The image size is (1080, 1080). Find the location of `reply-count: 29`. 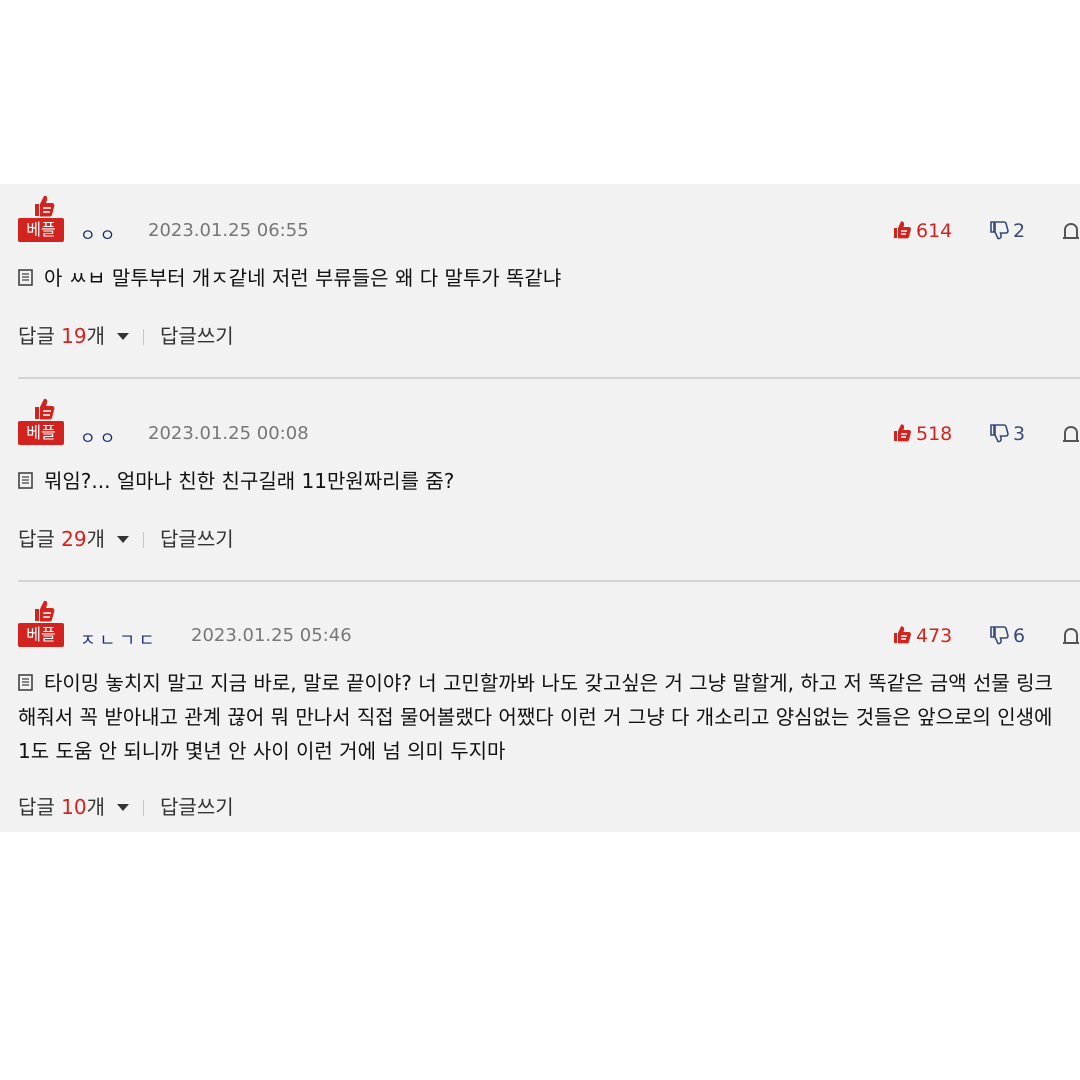

reply-count: 29 is located at coordinates (74, 539).